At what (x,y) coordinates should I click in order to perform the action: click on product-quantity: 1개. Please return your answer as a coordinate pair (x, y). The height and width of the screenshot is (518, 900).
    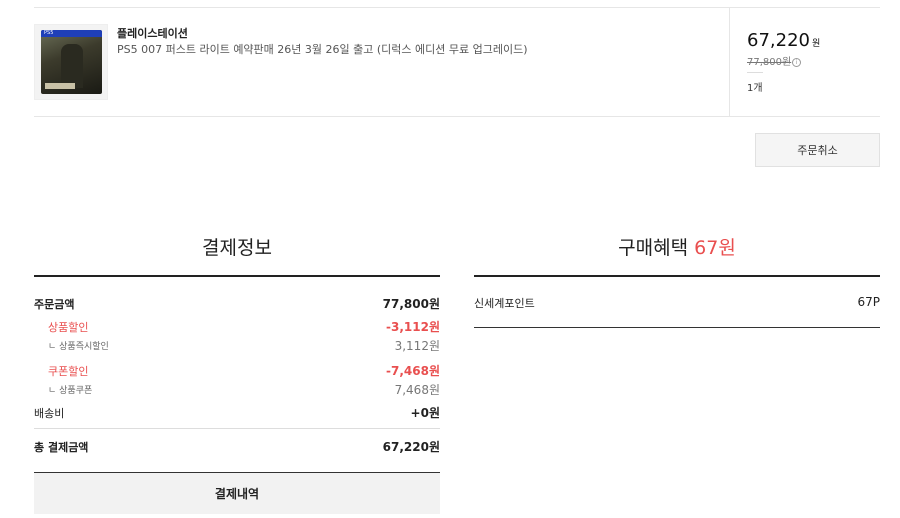
    Looking at the image, I should click on (755, 88).